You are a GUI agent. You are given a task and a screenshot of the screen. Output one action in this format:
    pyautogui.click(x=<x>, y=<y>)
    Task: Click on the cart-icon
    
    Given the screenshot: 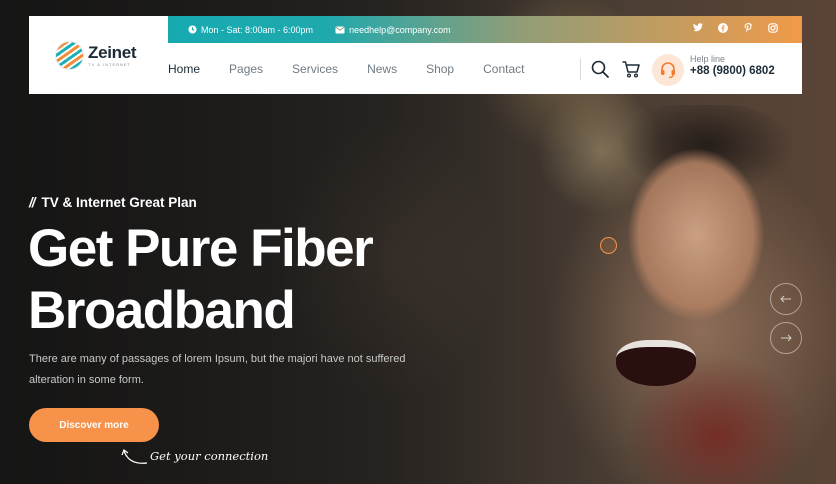 What is the action you would take?
    pyautogui.click(x=631, y=69)
    